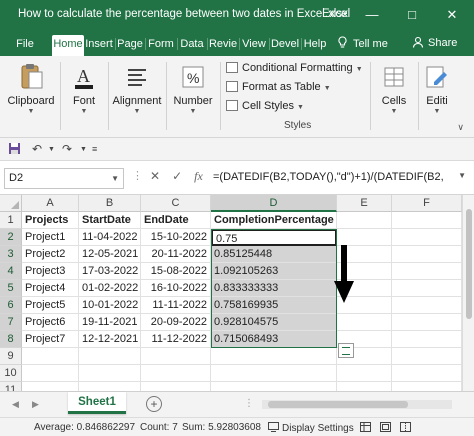  I want to click on alignment-button: Alignment ▼, so click(137, 88).